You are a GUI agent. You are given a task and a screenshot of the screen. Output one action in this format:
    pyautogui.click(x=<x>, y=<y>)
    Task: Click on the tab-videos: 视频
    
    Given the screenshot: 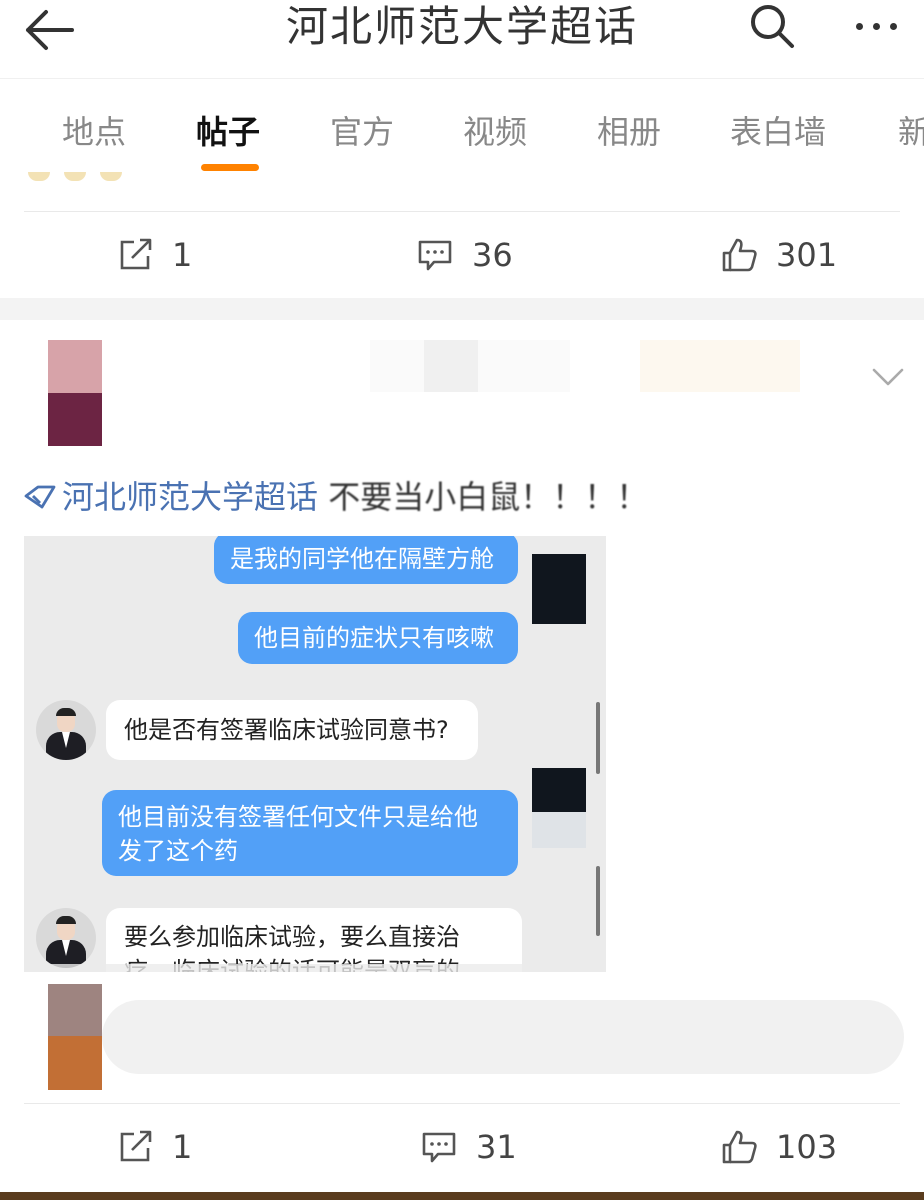 What is the action you would take?
    pyautogui.click(x=495, y=130)
    